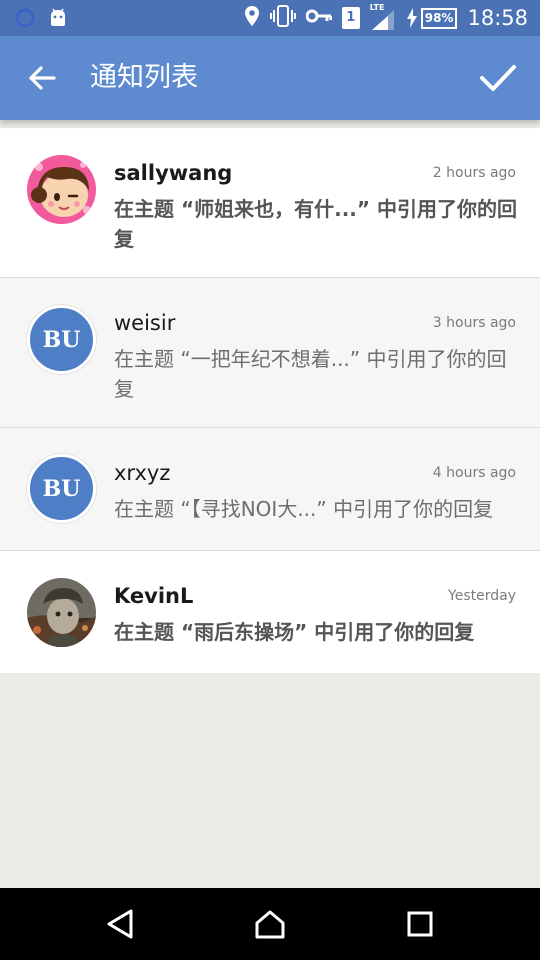  I want to click on username: xrxyz, so click(142, 473).